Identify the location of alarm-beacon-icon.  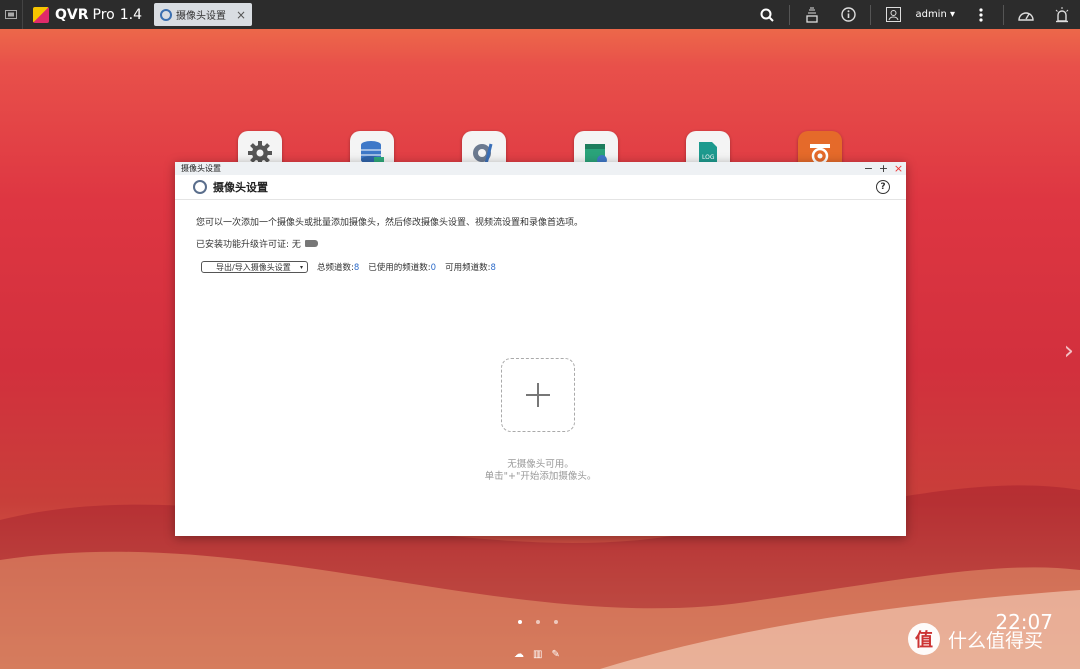
(1062, 15).